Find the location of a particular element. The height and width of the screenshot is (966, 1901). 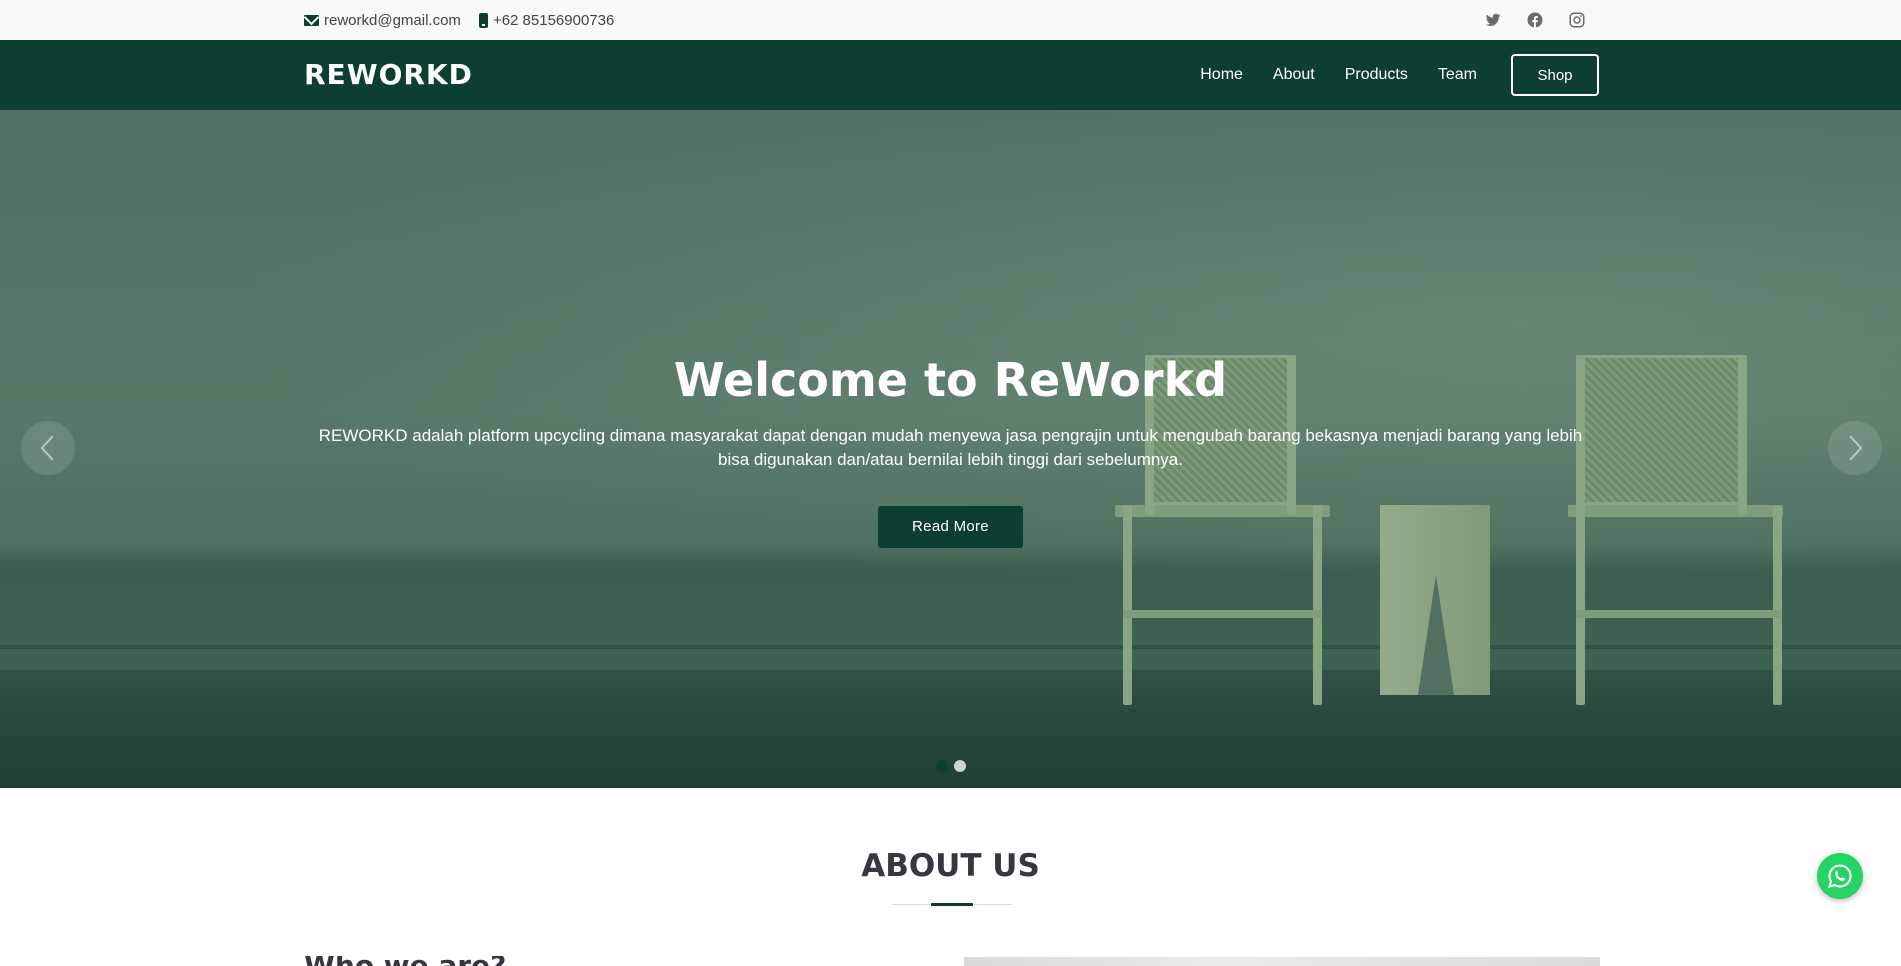

main-nav: Home About Products Team Shop is located at coordinates (1399, 75).